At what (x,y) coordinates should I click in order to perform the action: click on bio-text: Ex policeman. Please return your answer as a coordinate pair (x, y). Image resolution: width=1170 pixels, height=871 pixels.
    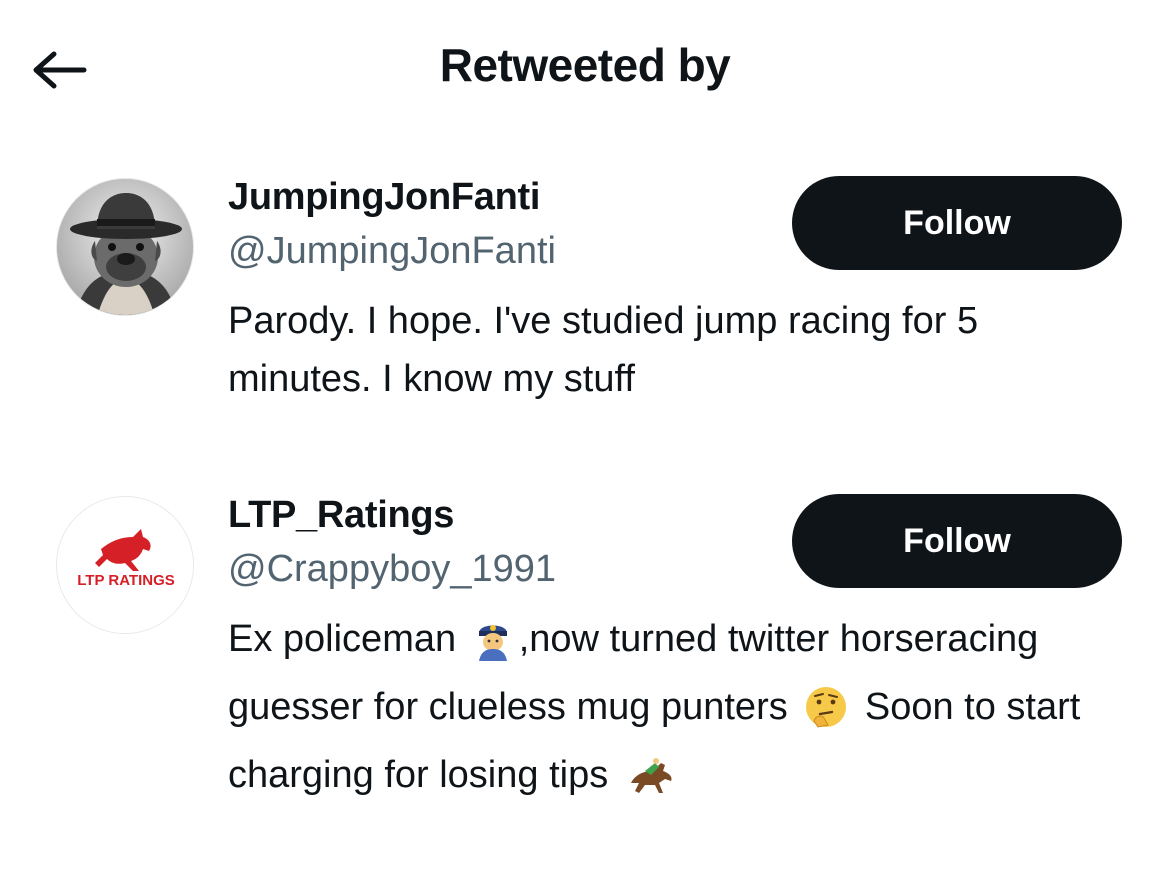
    Looking at the image, I should click on (342, 639).